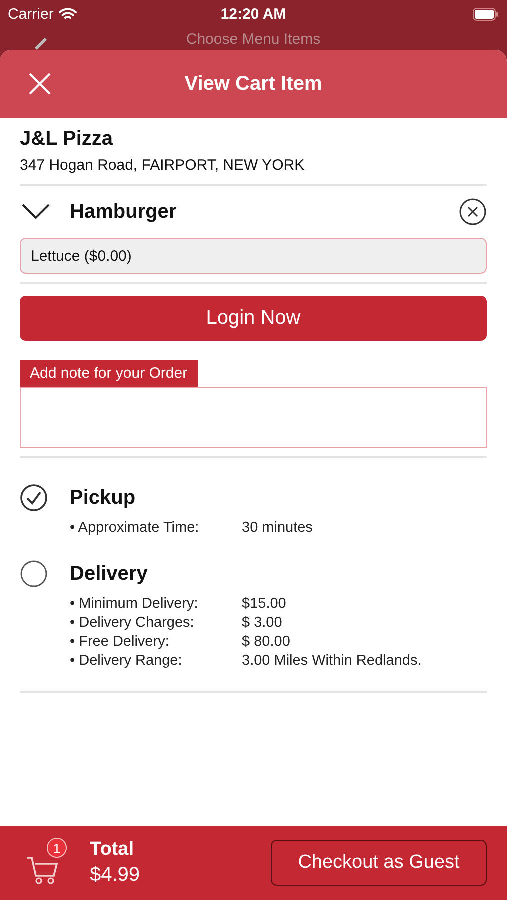  What do you see at coordinates (103, 498) in the screenshot?
I see `order-type-name: Pickup` at bounding box center [103, 498].